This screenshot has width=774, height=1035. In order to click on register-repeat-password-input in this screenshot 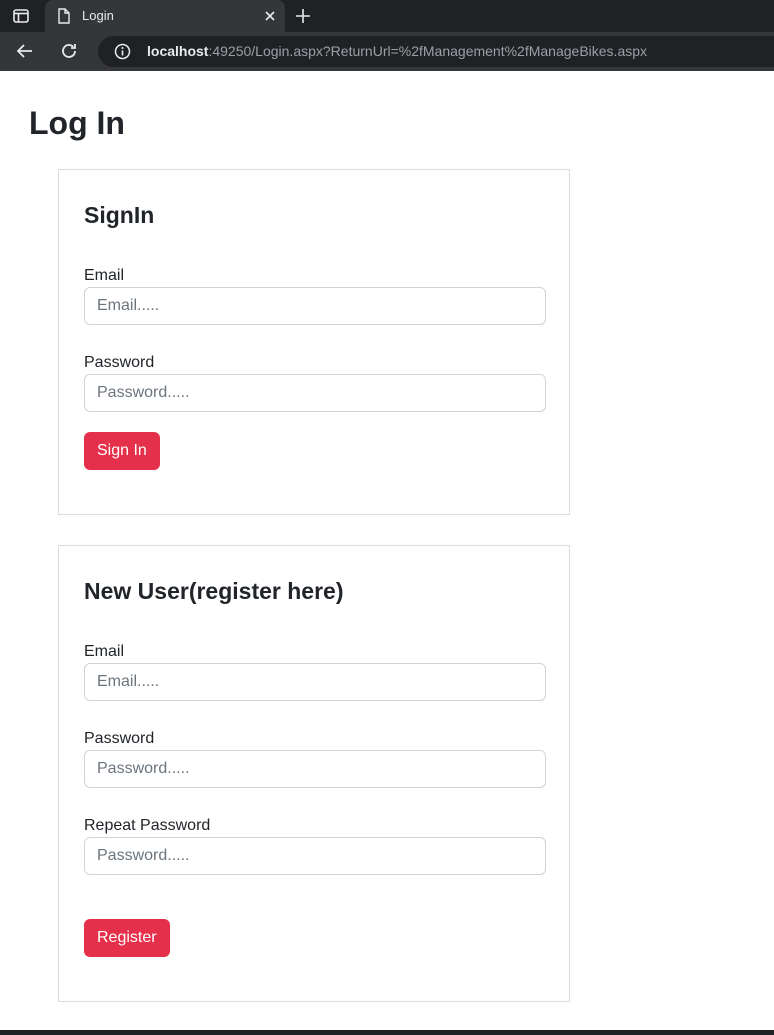, I will do `click(315, 856)`.